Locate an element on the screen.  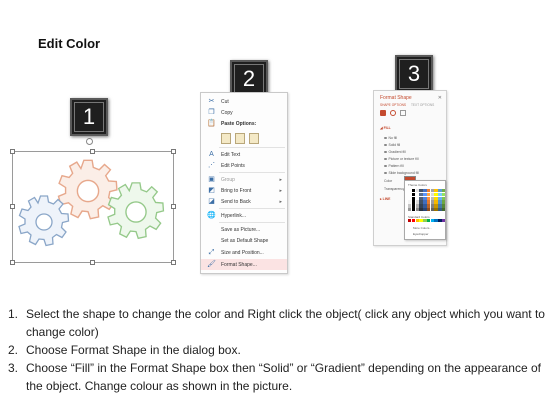
tab-shape-options: SHAPE OPTIONS is located at coordinates (393, 105).